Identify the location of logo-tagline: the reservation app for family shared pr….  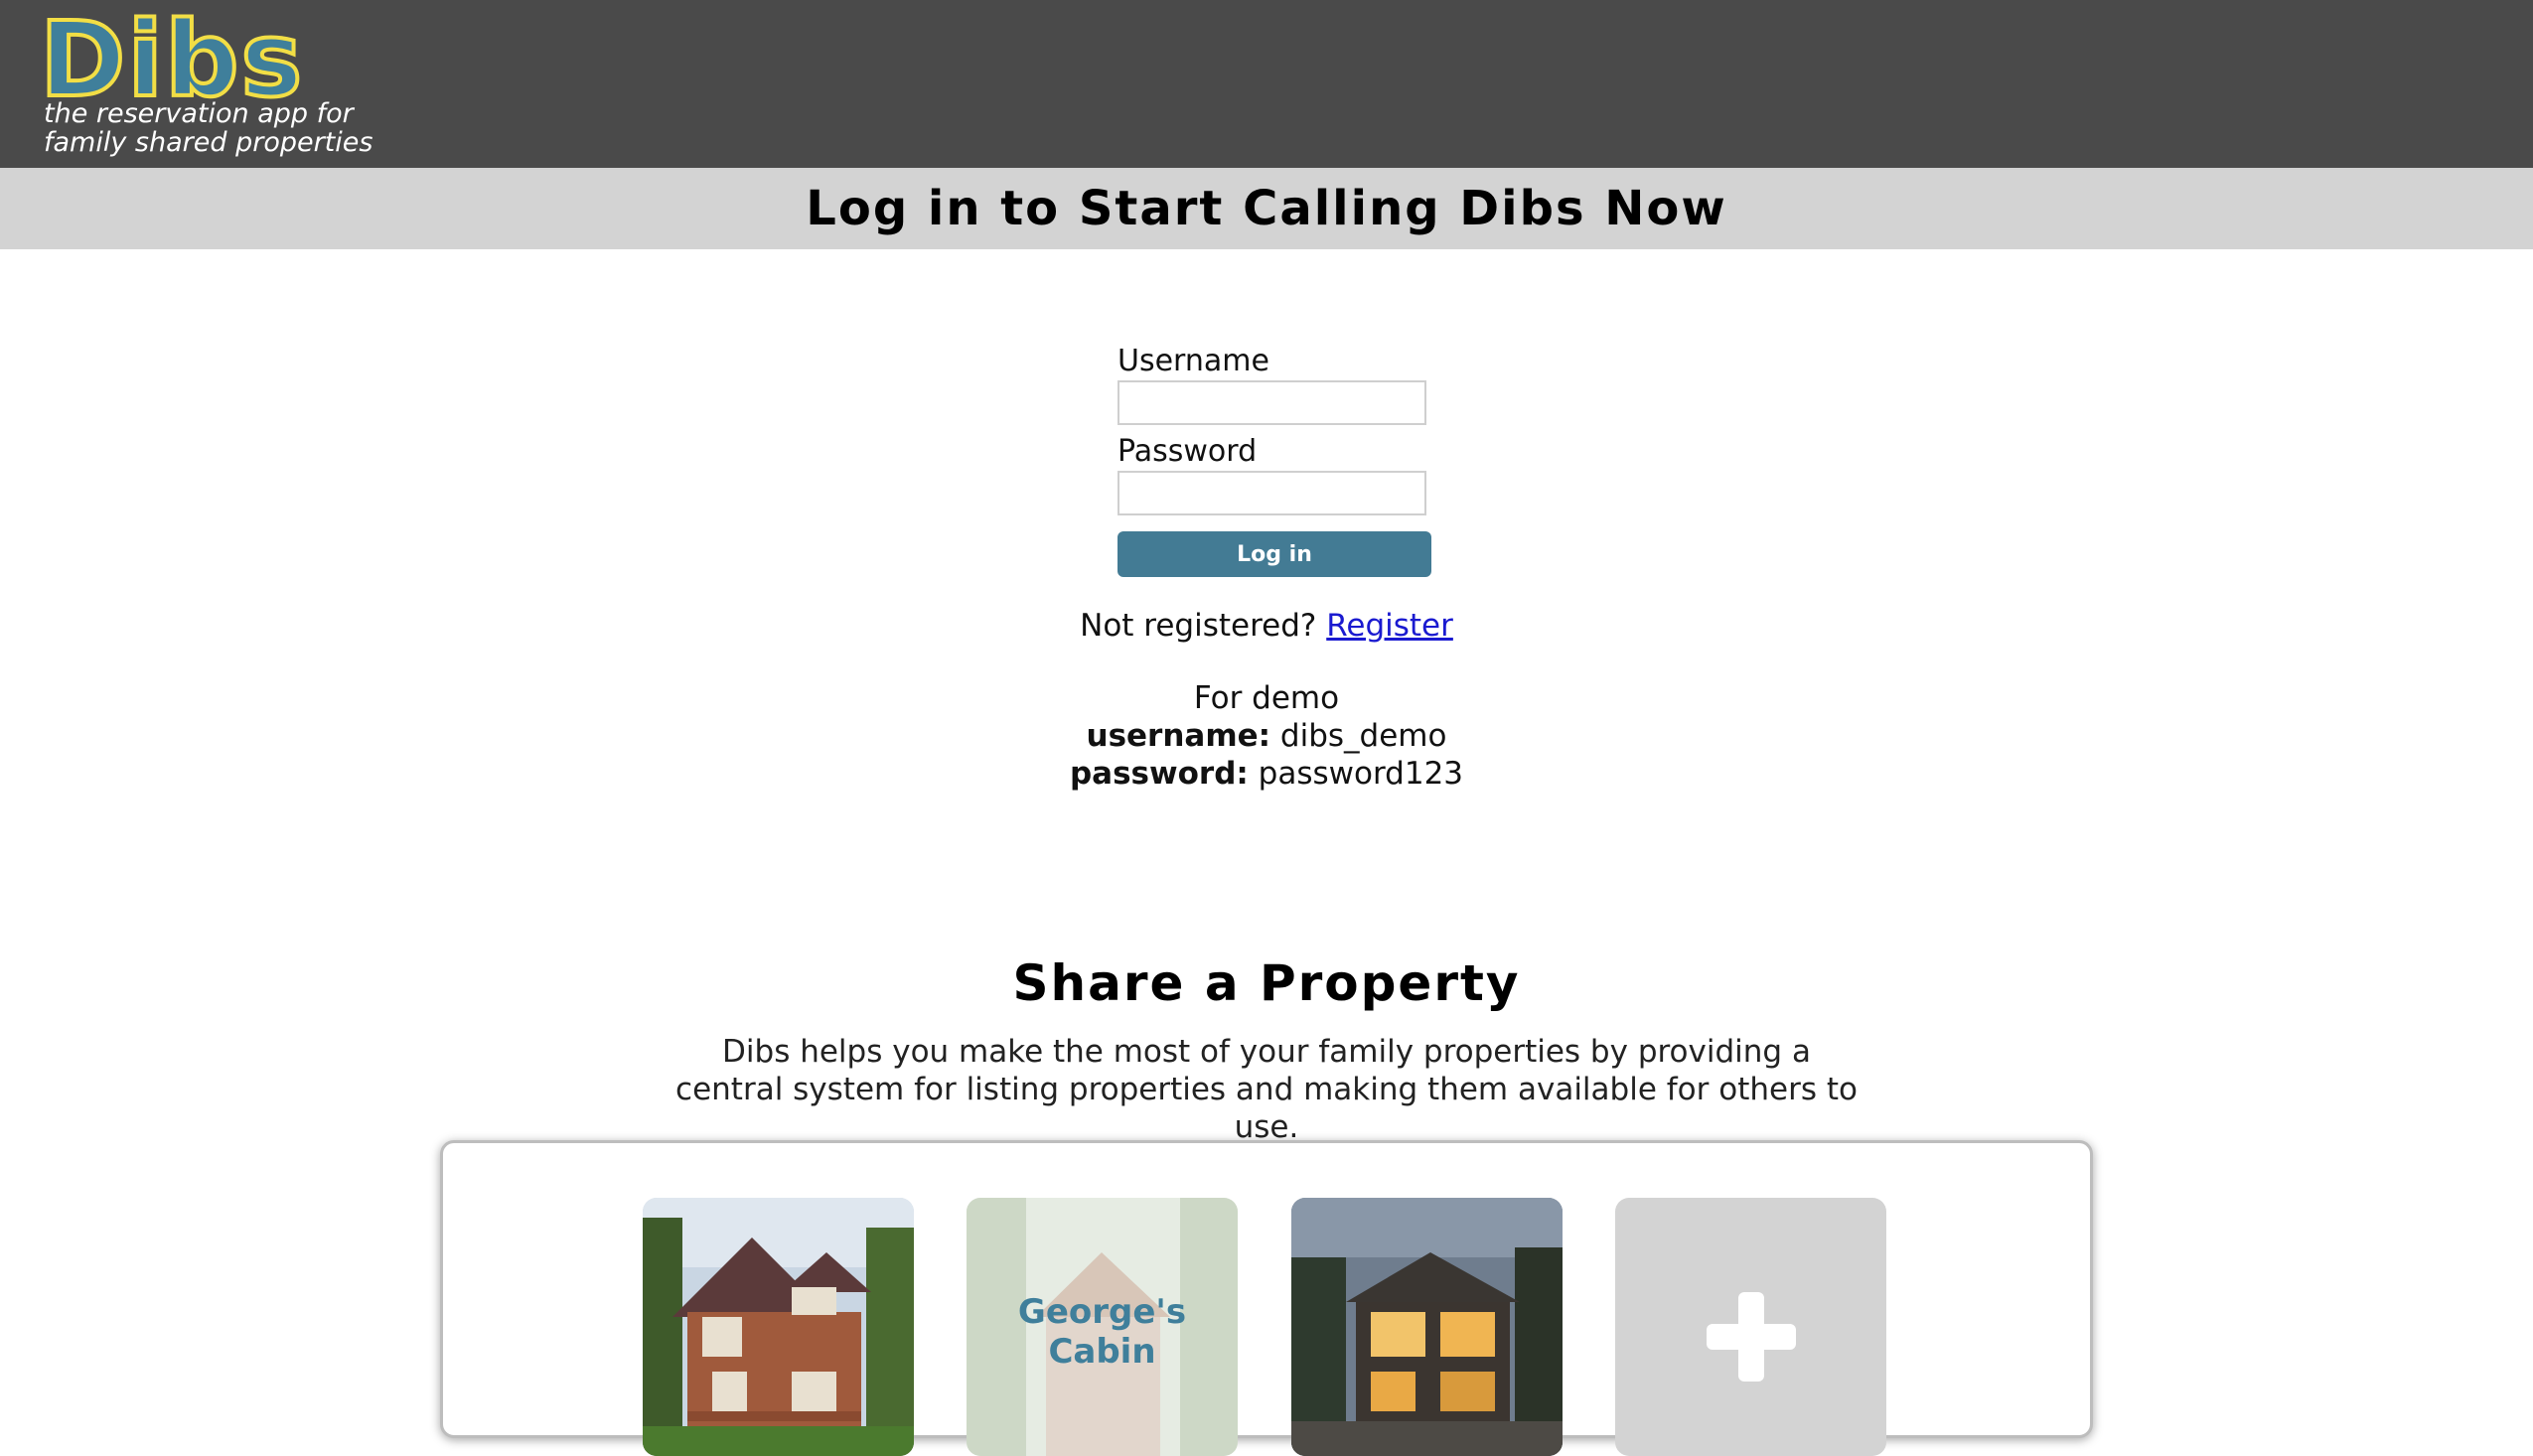
(222, 128).